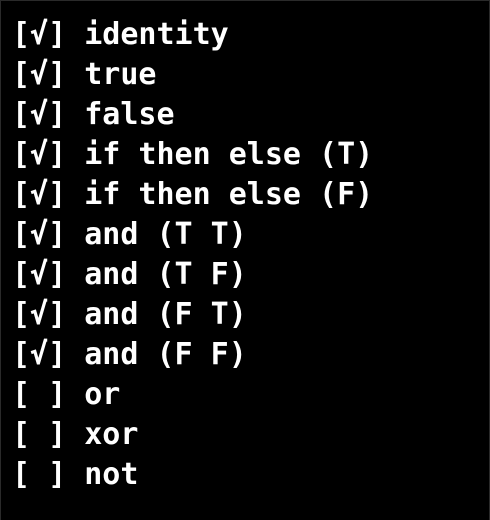 The image size is (490, 520). I want to click on test-line-if-then-else-f: [√] if then else (F), so click(192, 195).